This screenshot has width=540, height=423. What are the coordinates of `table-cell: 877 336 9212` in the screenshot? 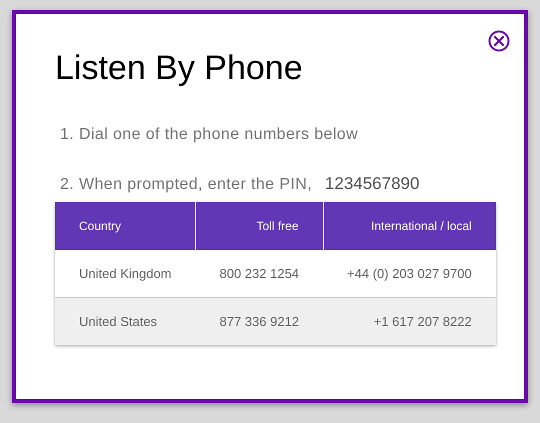 It's located at (260, 321).